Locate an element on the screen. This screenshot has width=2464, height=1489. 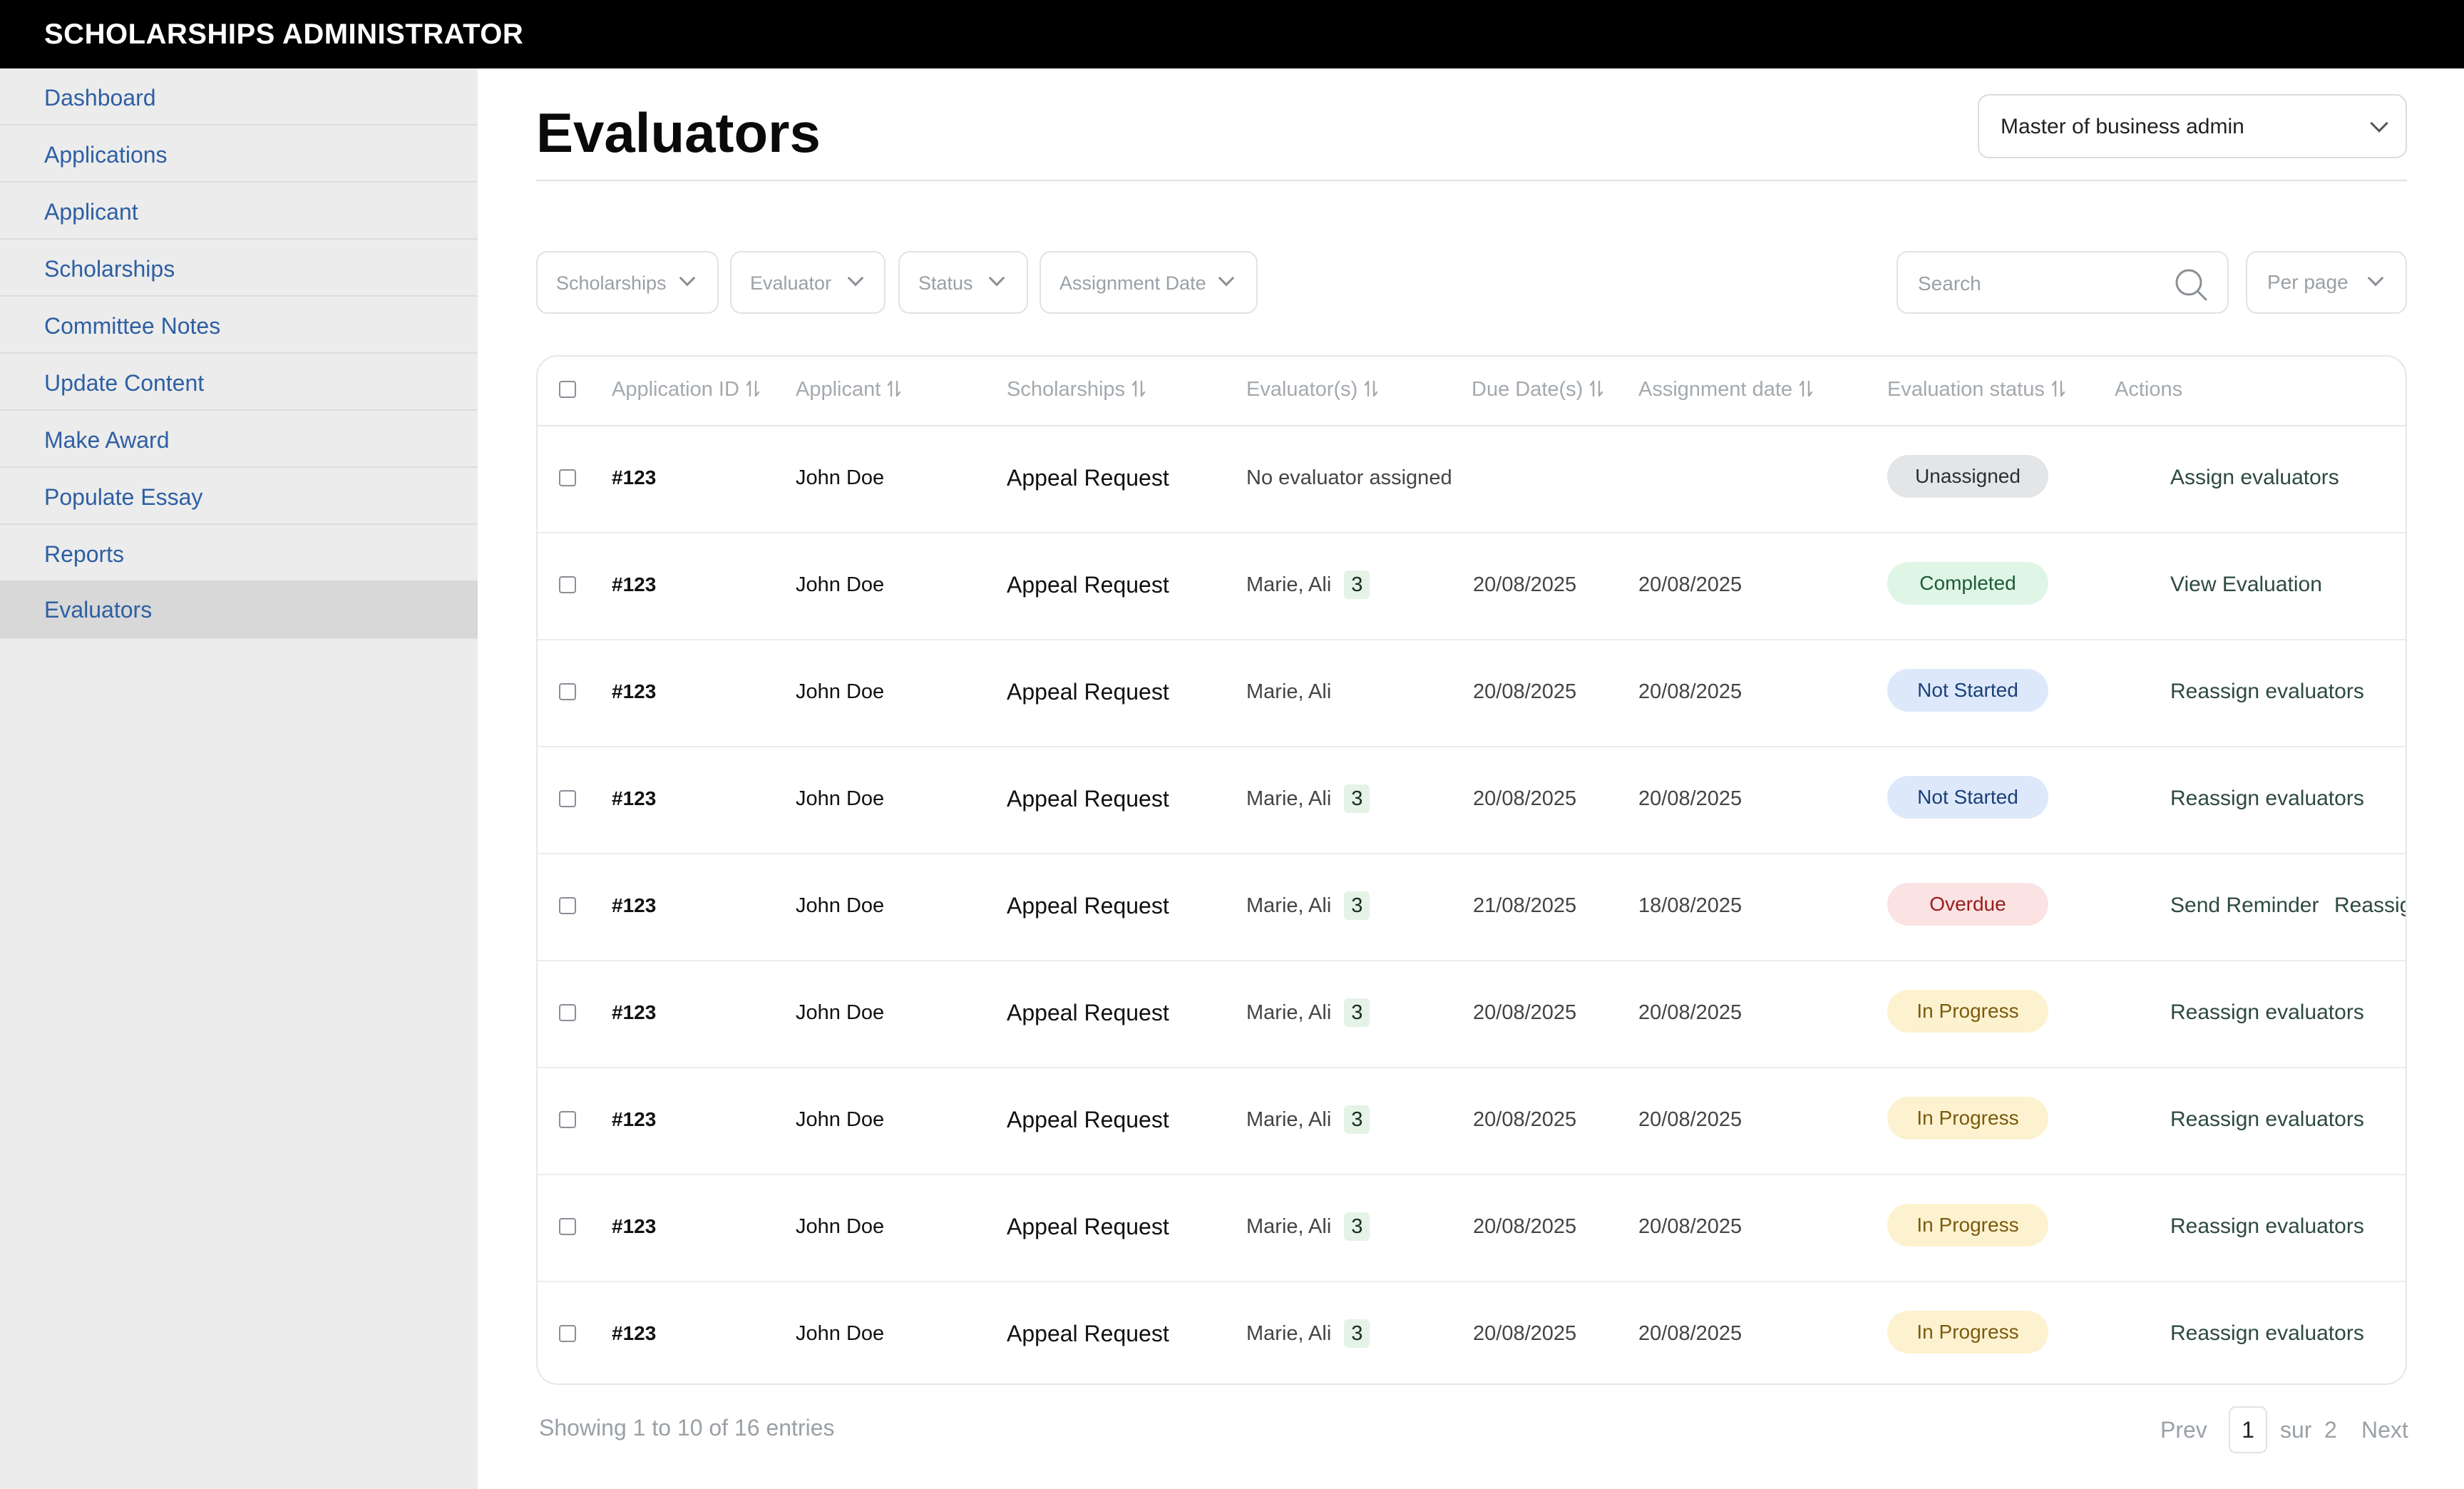
col-evaluators-label: Evaluator(s) is located at coordinates (1302, 389).